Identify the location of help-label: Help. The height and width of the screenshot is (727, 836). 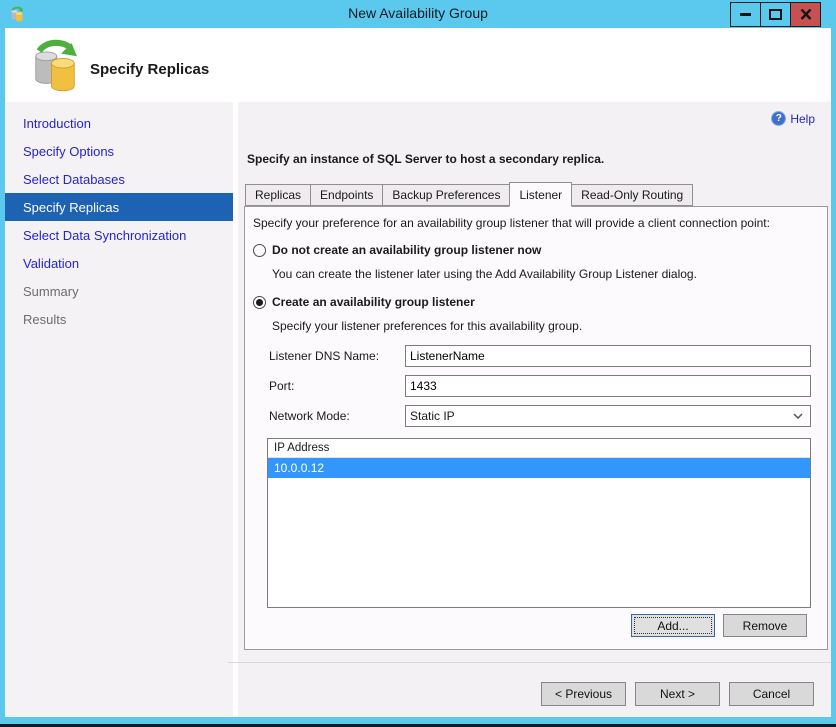
(802, 118).